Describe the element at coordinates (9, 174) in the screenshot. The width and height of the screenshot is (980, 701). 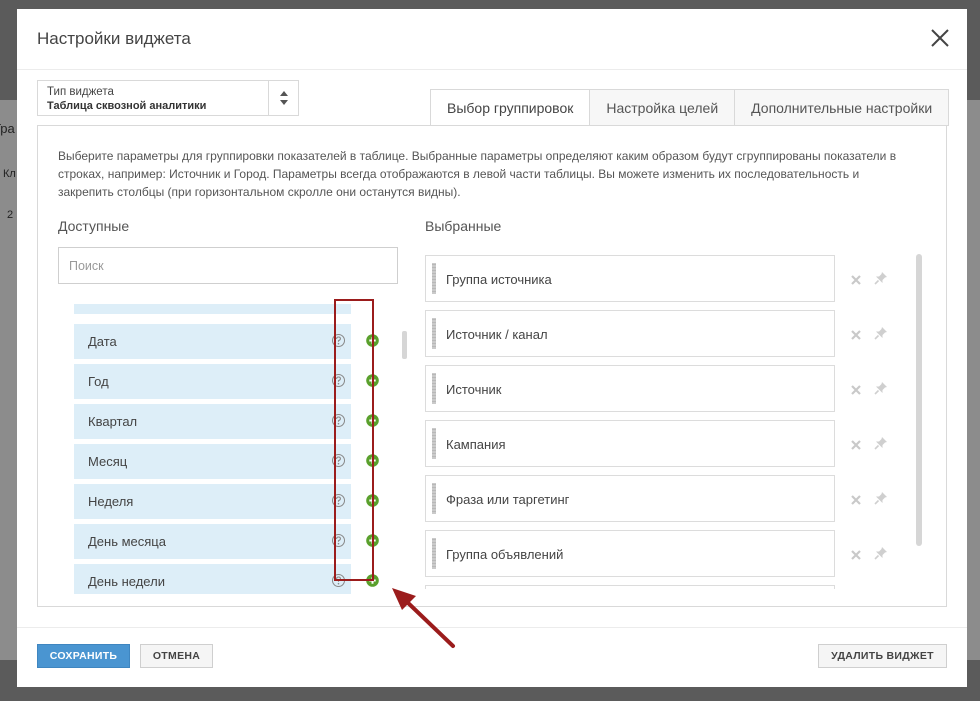
I see `background-text: Кл` at that location.